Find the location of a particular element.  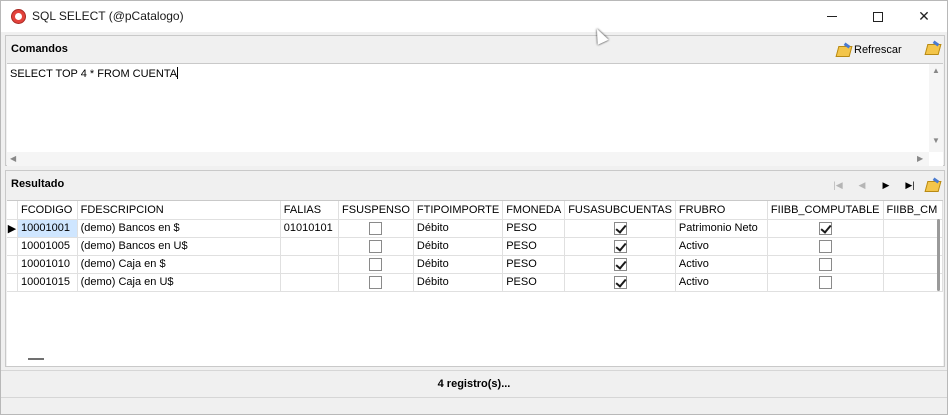

previous-record-icon: ◀ is located at coordinates (862, 185).